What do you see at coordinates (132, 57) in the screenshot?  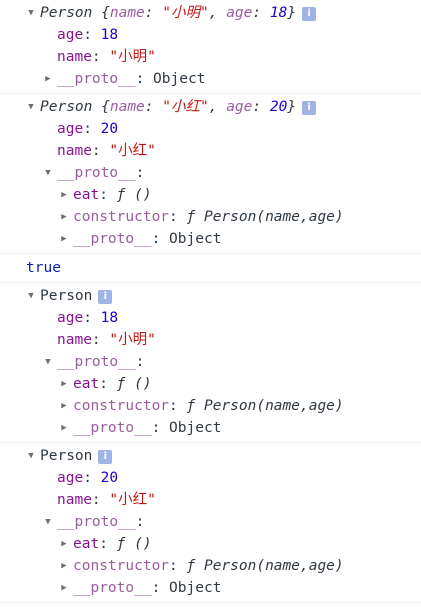 I see `property-string-value: "小明"` at bounding box center [132, 57].